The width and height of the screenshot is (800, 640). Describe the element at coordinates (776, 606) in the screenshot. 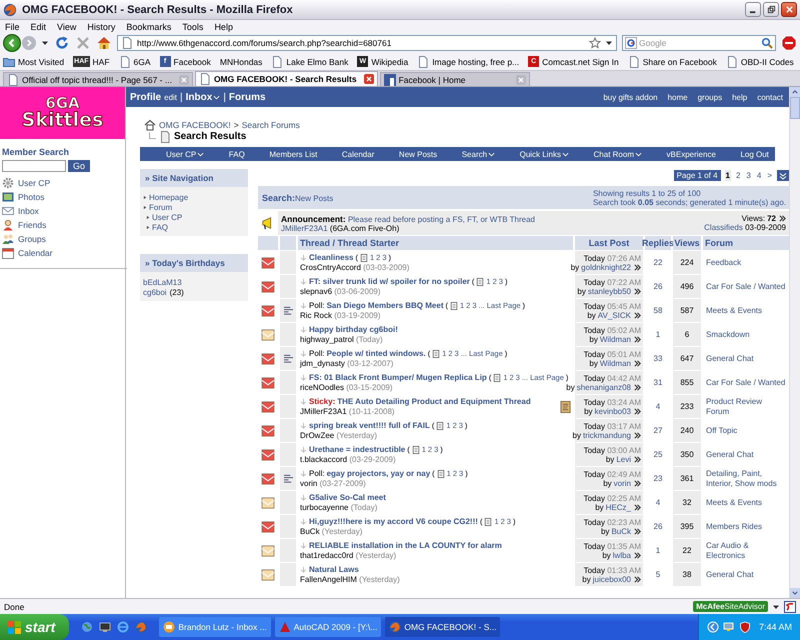

I see `dropdown-caret-icon` at that location.